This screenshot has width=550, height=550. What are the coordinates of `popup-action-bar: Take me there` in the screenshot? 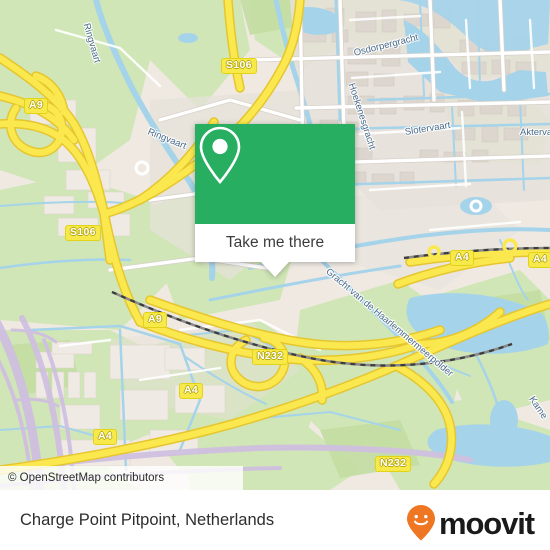 It's located at (275, 243).